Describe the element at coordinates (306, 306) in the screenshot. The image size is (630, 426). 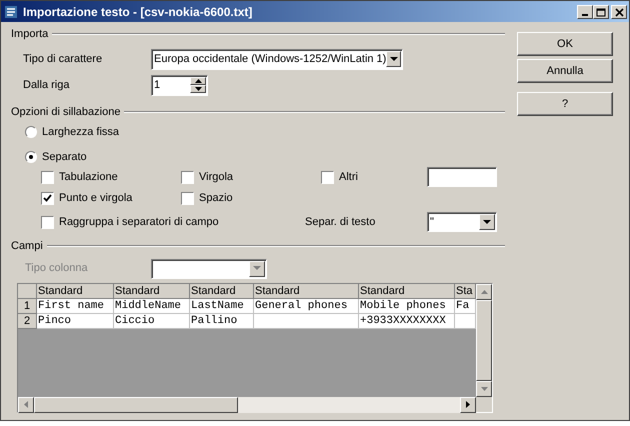
I see `table-cell: General phones` at that location.